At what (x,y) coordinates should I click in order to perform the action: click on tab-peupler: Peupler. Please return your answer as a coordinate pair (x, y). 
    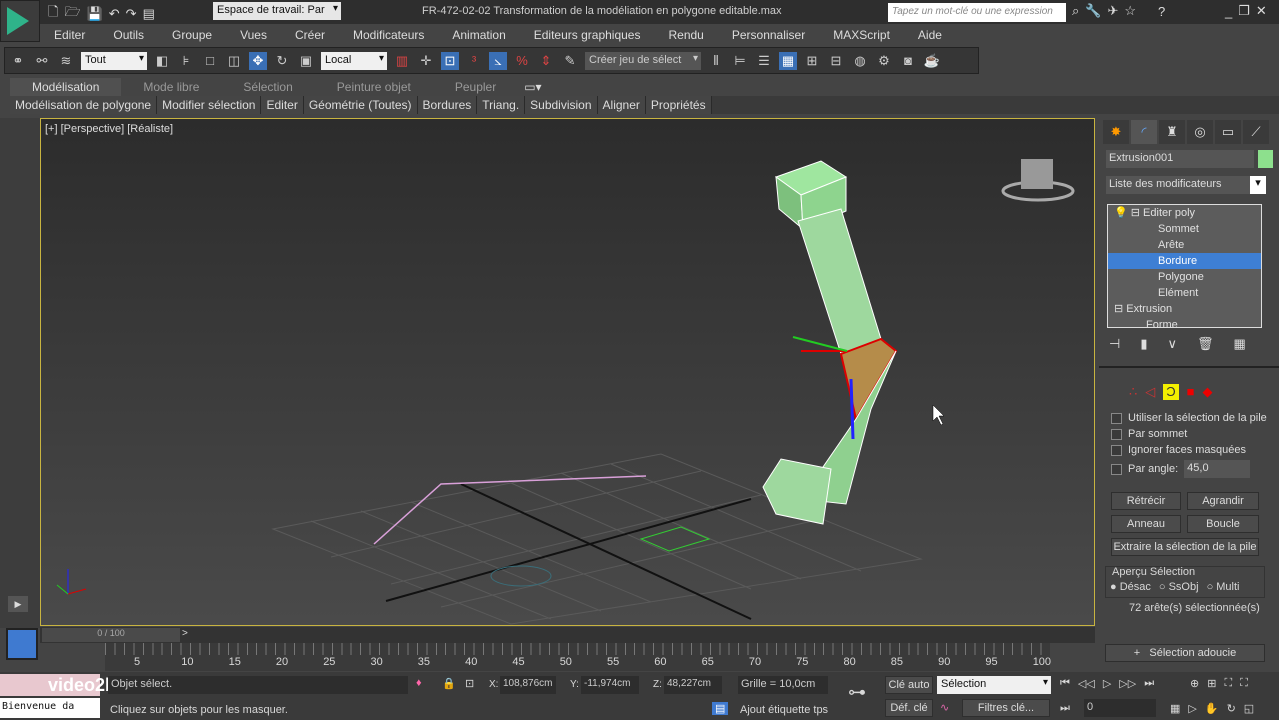
    Looking at the image, I should click on (475, 87).